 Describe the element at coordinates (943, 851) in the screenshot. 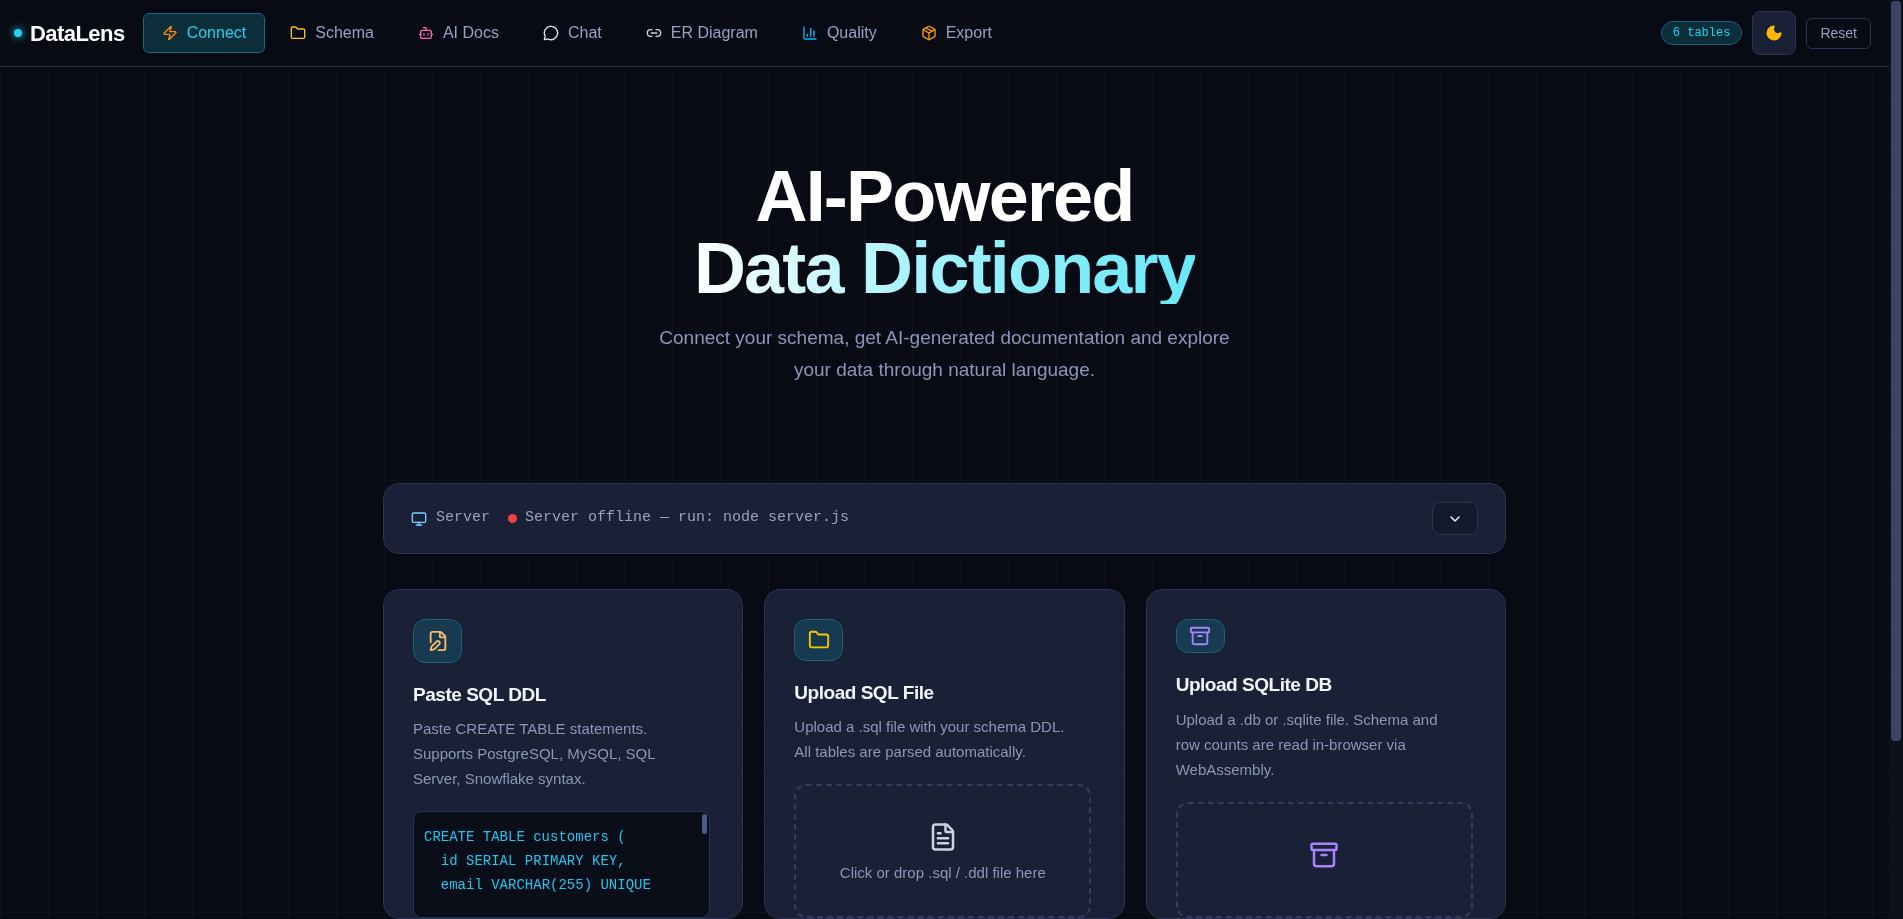

I see `file-drop-zone: Click or drop .sql / .ddl file here` at that location.